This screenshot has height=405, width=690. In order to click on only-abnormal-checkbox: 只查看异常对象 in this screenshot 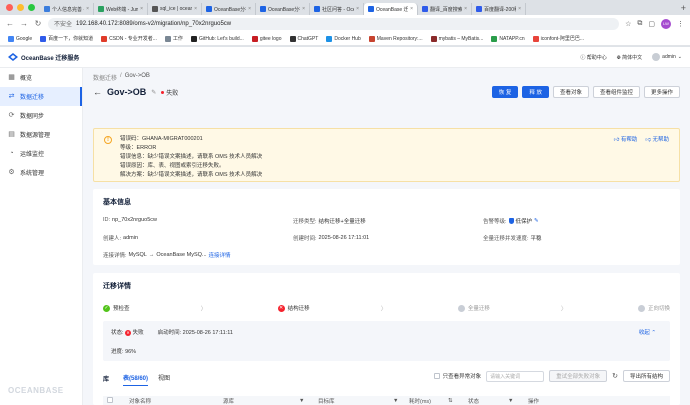, I will do `click(457, 376)`.